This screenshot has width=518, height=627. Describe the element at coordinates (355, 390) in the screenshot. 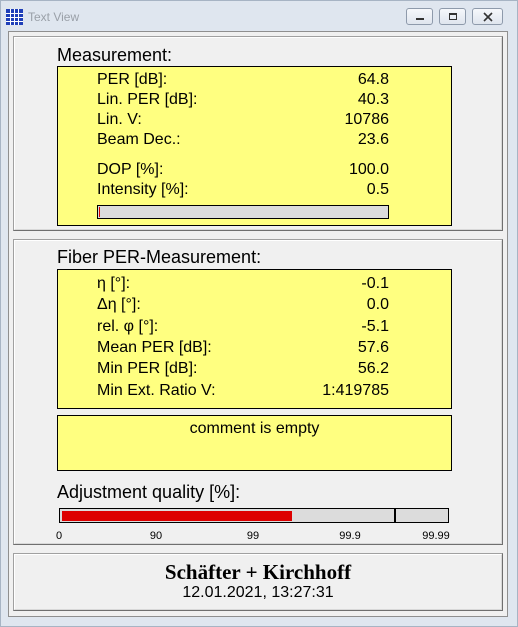

I see `row-value: 1:419785` at that location.